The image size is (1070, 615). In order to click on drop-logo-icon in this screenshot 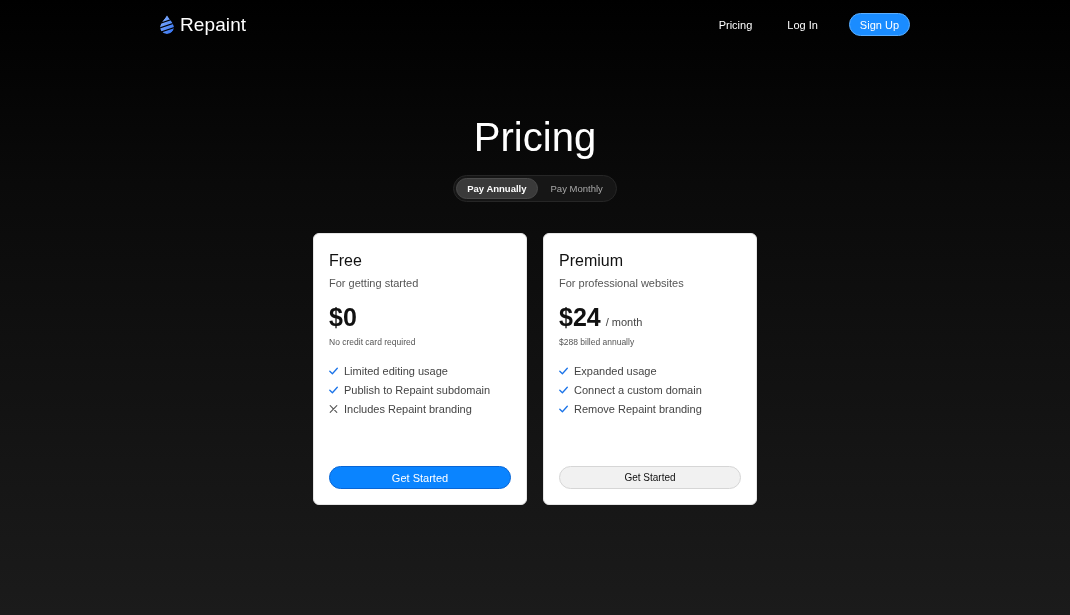, I will do `click(167, 24)`.